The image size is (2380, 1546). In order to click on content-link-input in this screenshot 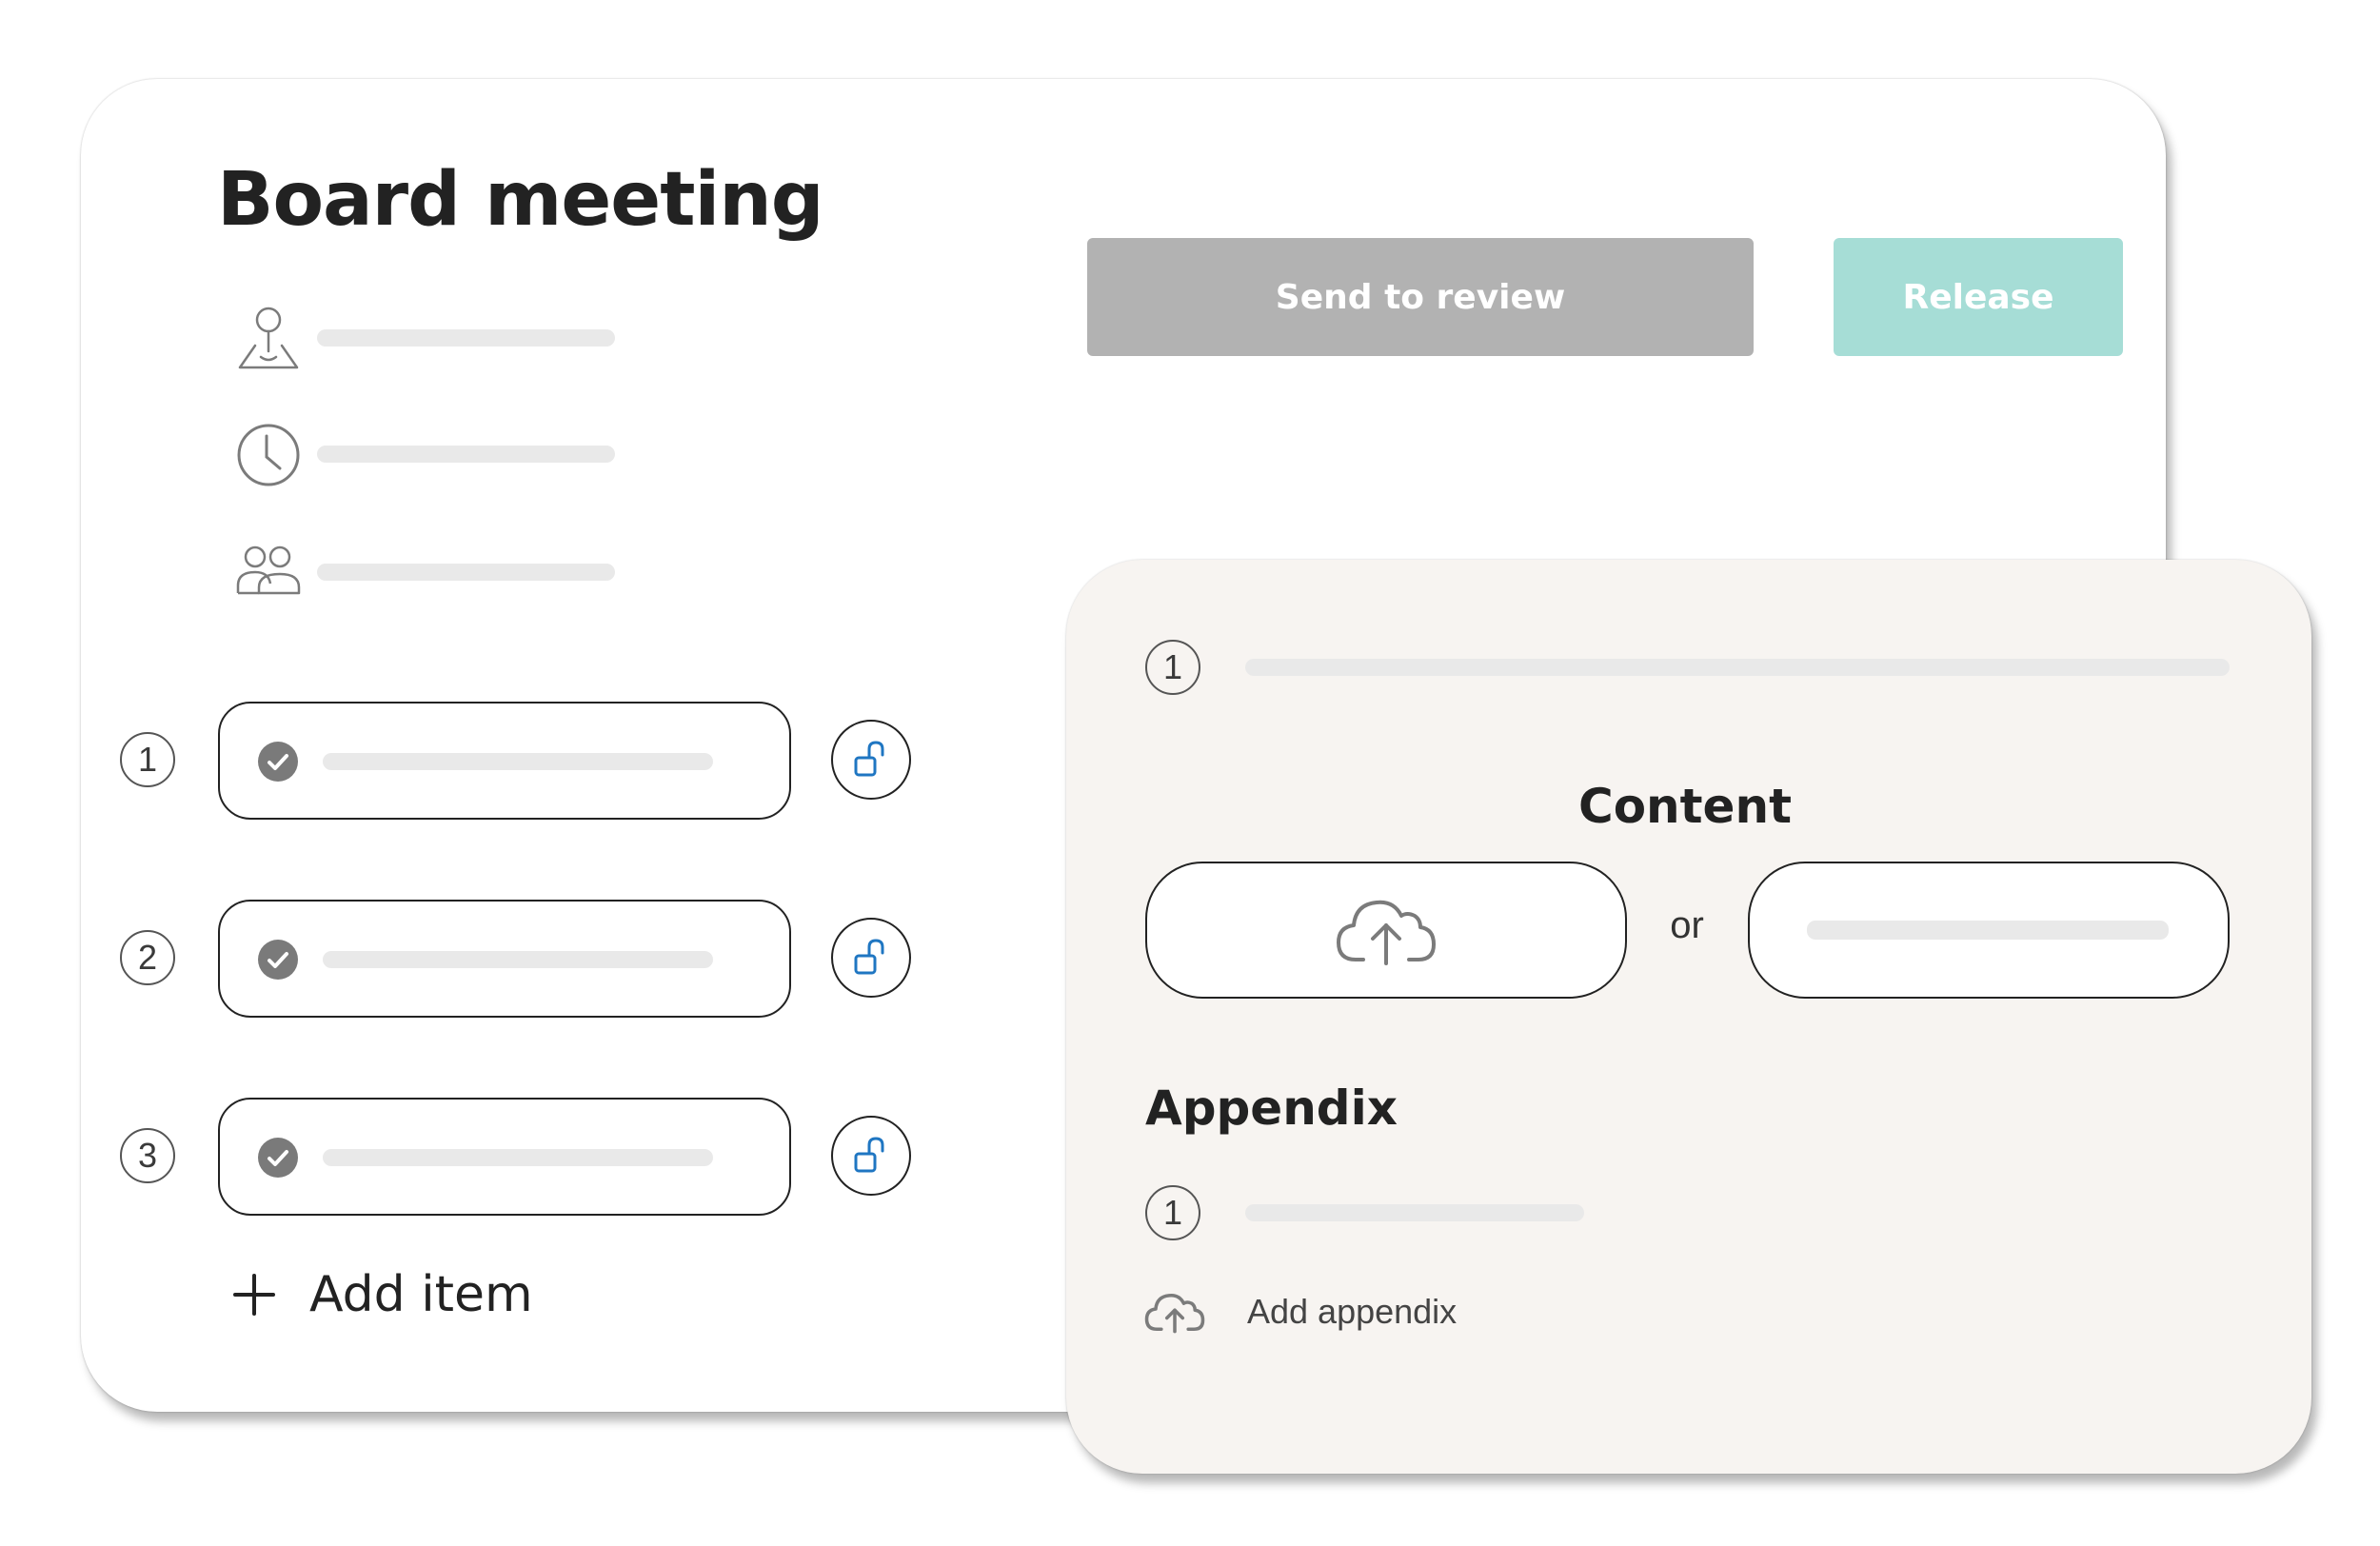, I will do `click(1989, 930)`.